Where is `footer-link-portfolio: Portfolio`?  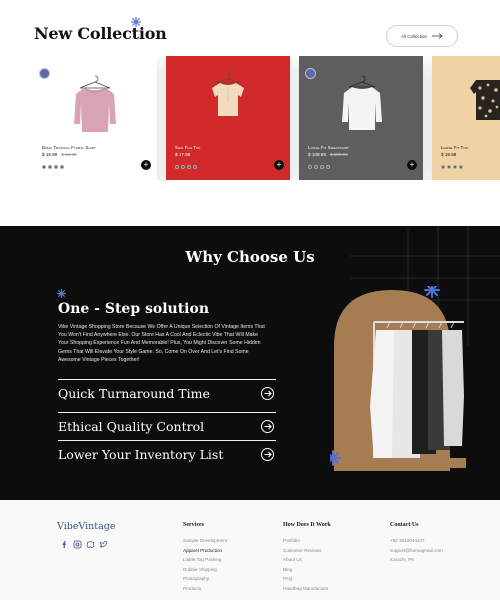 footer-link-portfolio: Portfolio is located at coordinates (307, 541).